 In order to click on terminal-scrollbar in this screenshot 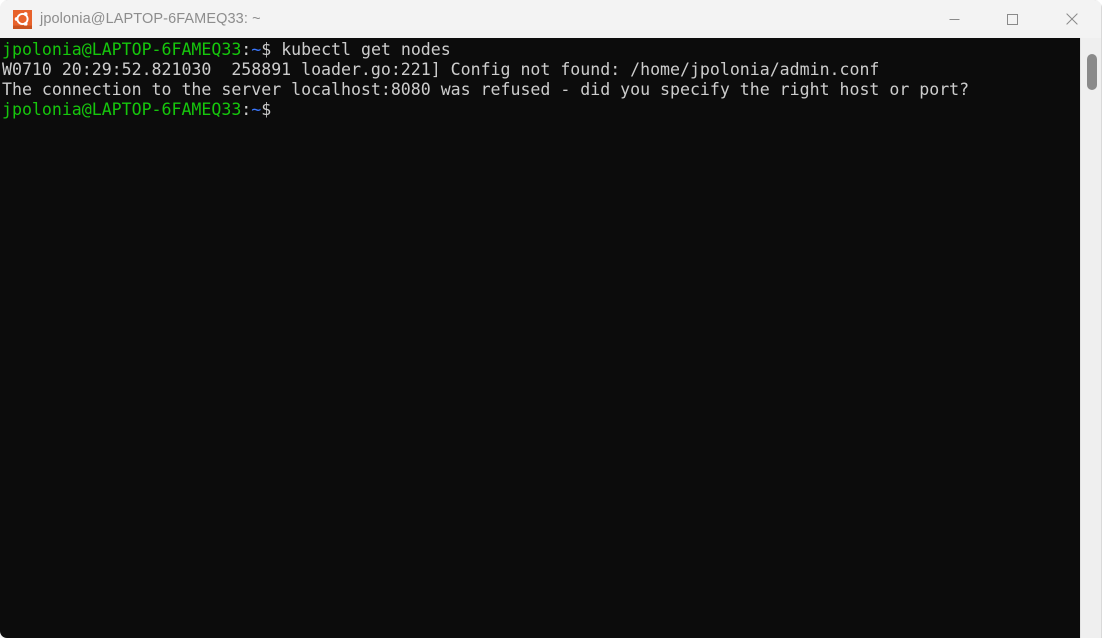, I will do `click(1091, 338)`.